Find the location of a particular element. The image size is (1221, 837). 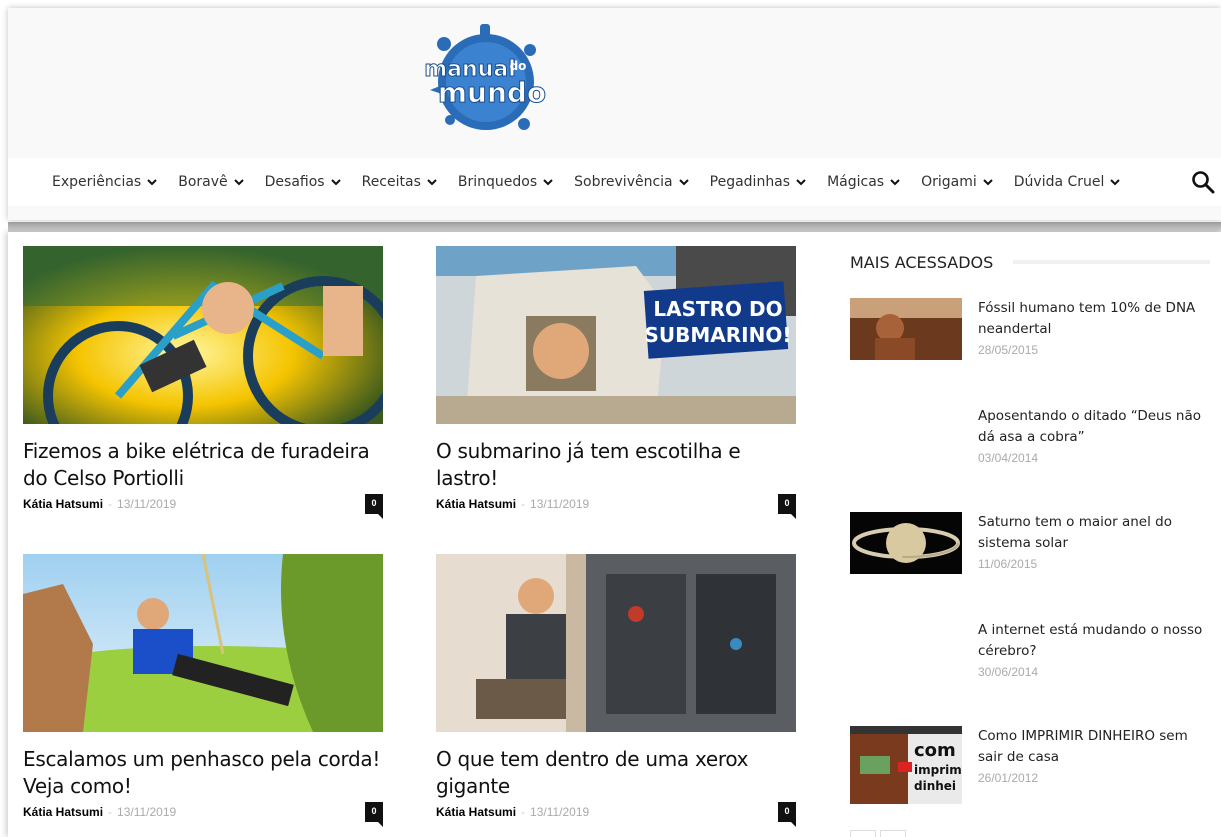

nav-label: Experiências is located at coordinates (97, 182).